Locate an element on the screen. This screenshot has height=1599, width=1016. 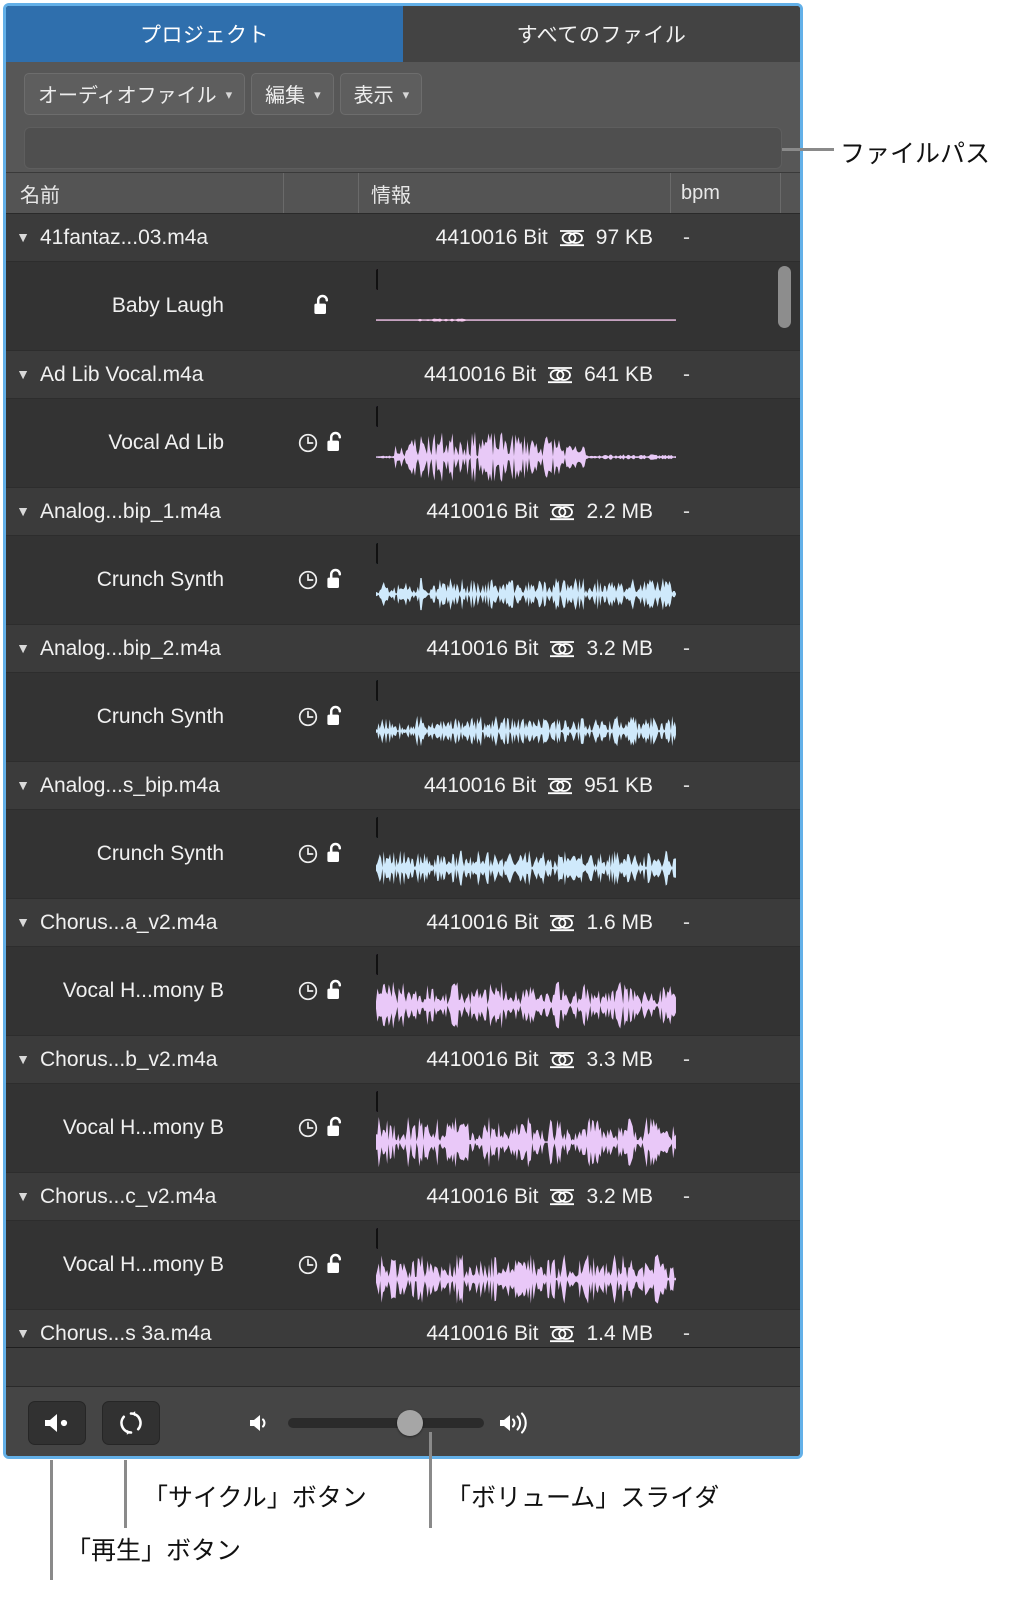
volume-slider-track is located at coordinates (386, 1423).